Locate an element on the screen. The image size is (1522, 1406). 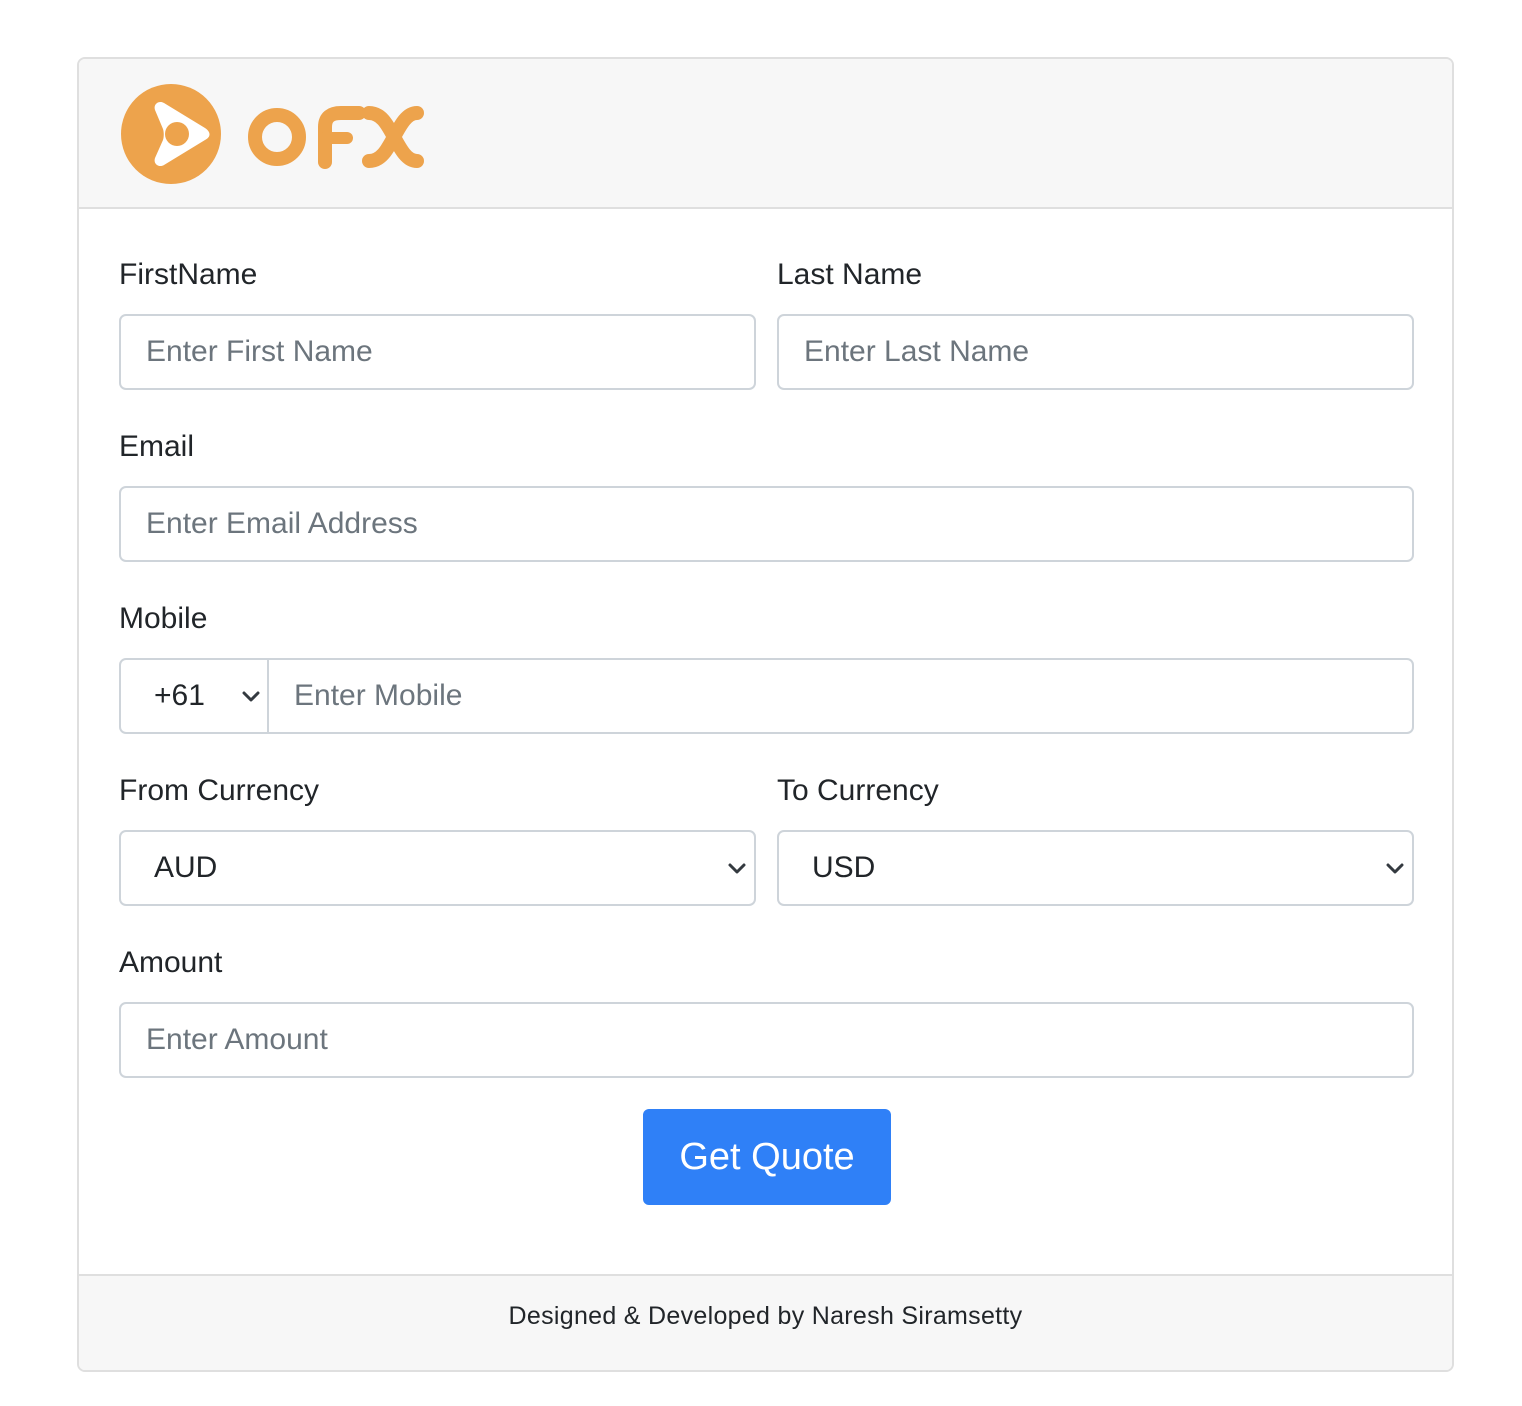
from-currency-value: AUD is located at coordinates (186, 867).